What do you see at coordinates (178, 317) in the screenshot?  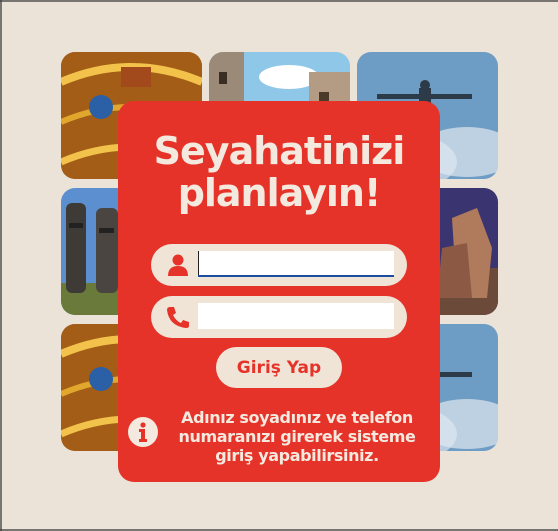 I see `phone-icon` at bounding box center [178, 317].